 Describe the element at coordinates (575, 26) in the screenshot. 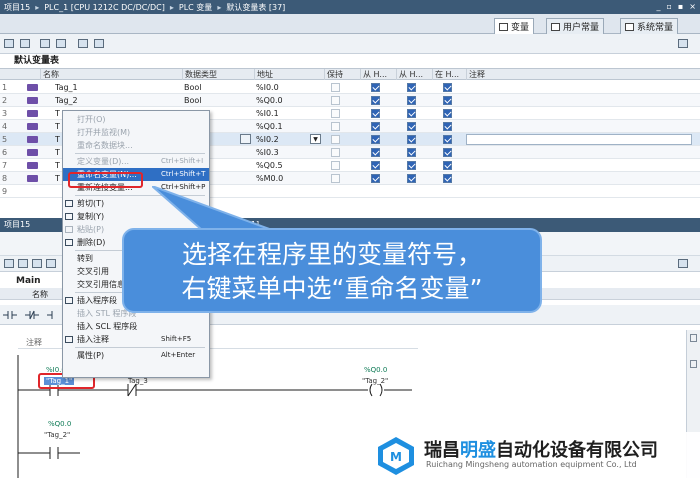

I see `tab-user-constants: 用户常量` at that location.